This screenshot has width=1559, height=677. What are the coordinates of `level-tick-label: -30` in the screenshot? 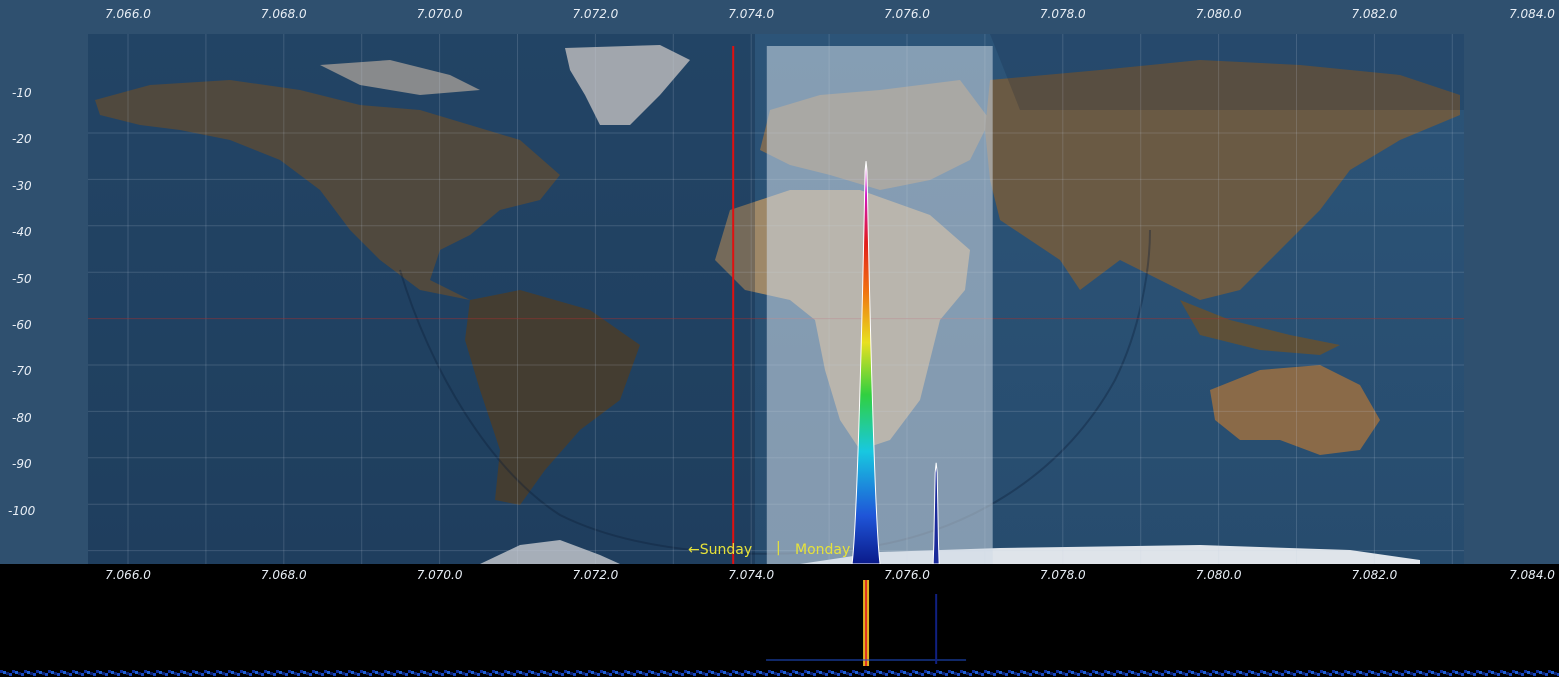 It's located at (22, 185).